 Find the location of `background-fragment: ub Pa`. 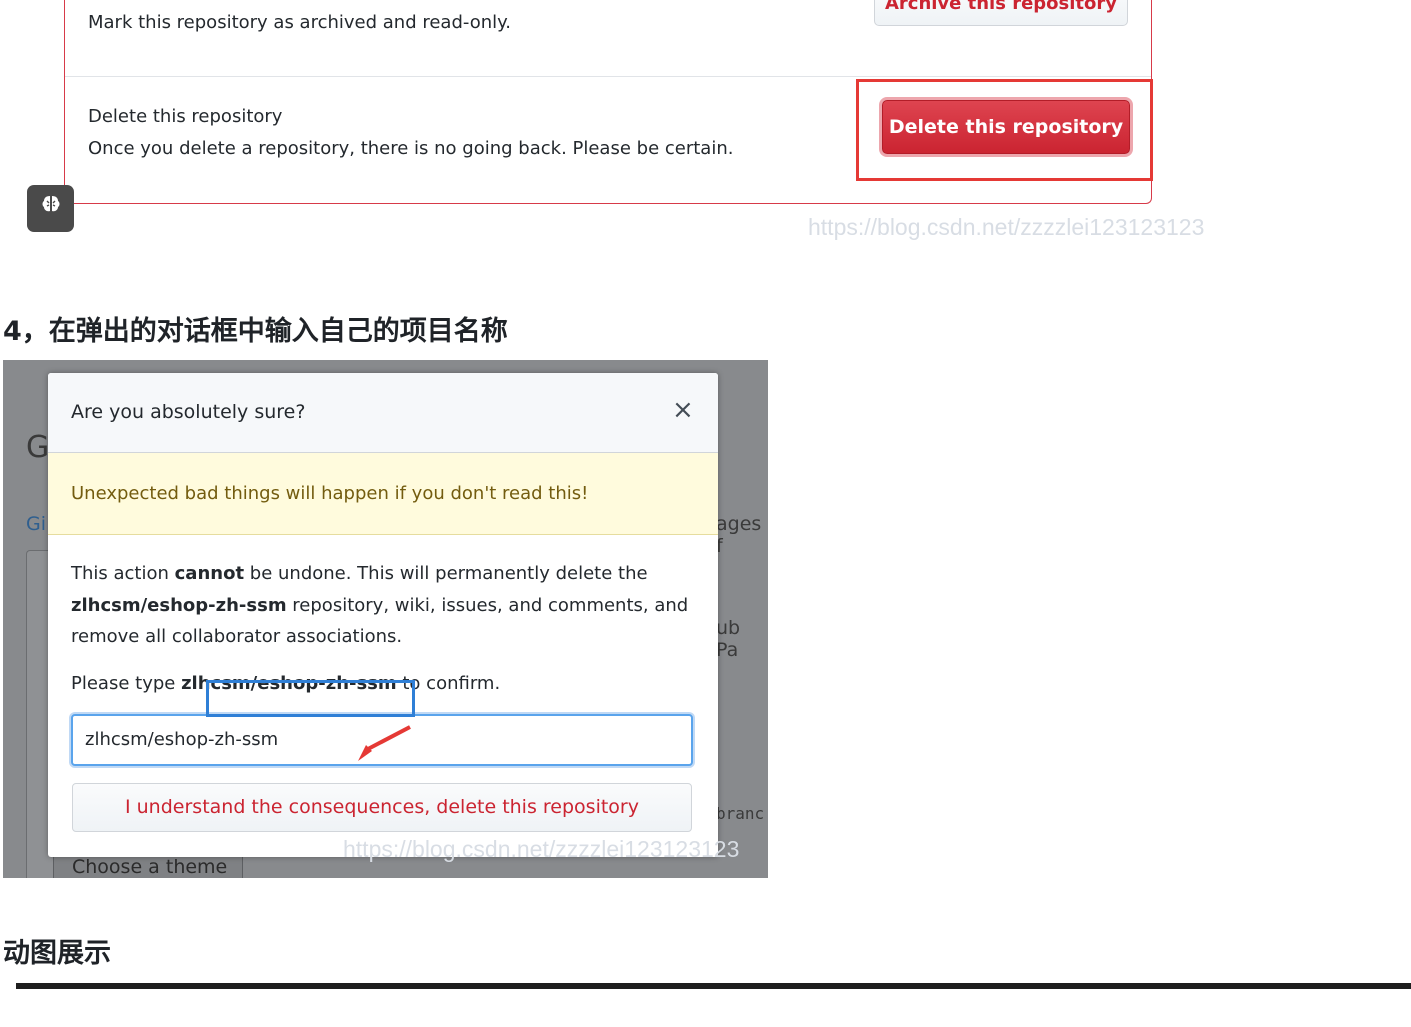

background-fragment: ub Pa is located at coordinates (728, 639).